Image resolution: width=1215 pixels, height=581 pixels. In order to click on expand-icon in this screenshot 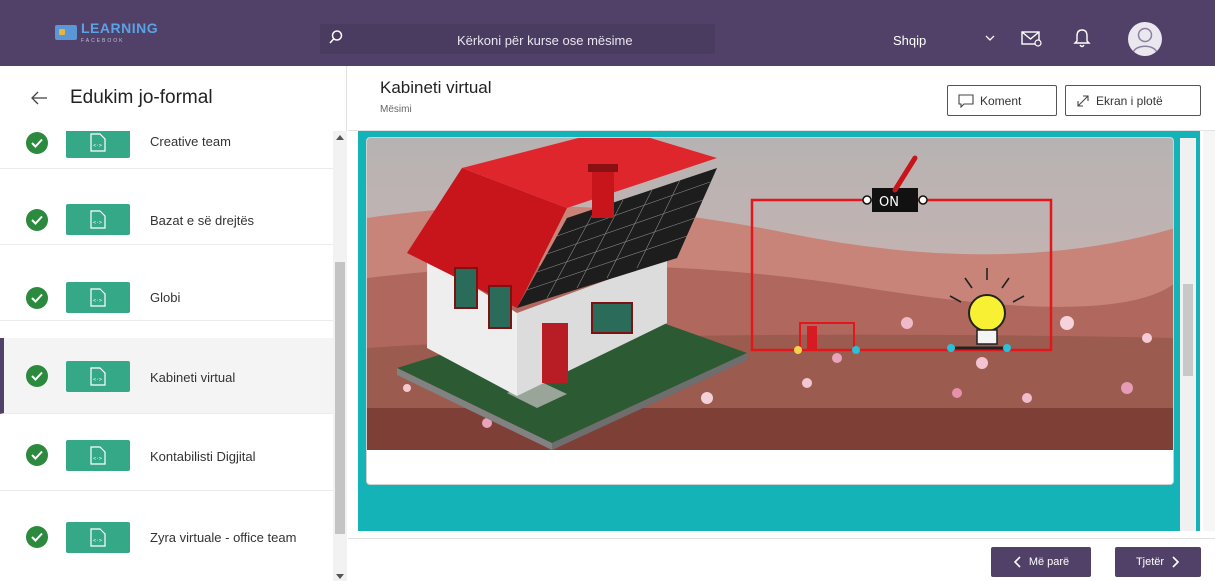, I will do `click(1083, 100)`.